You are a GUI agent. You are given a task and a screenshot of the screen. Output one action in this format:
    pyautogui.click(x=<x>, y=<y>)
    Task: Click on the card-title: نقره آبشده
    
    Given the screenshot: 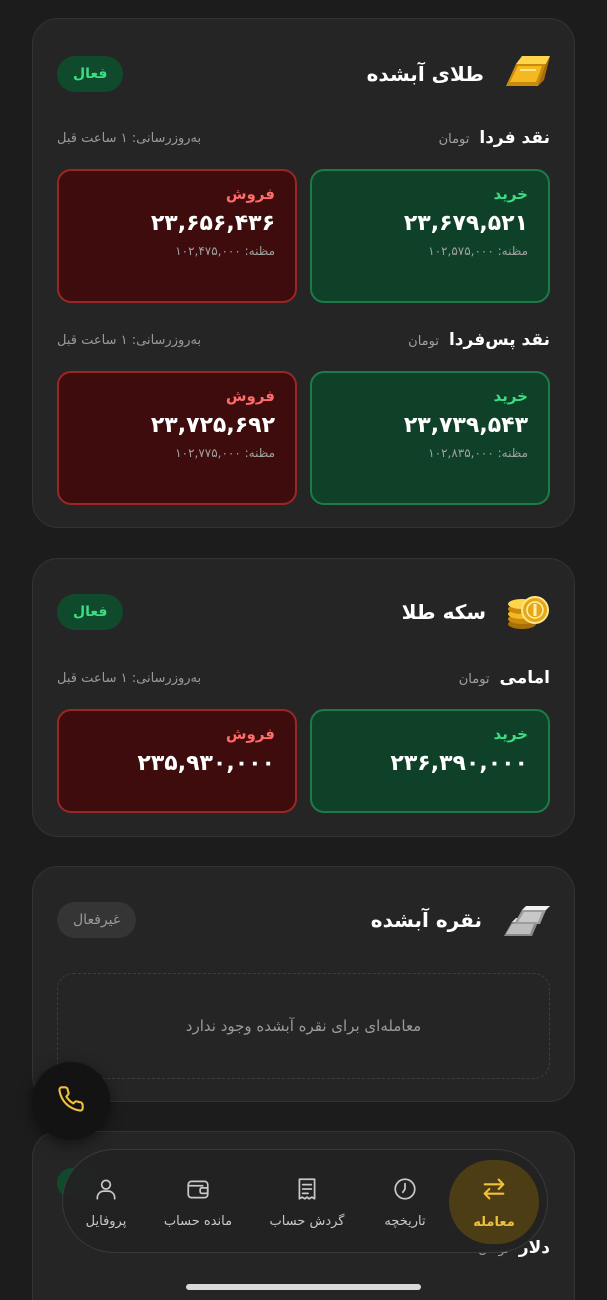 What is the action you would take?
    pyautogui.click(x=426, y=920)
    